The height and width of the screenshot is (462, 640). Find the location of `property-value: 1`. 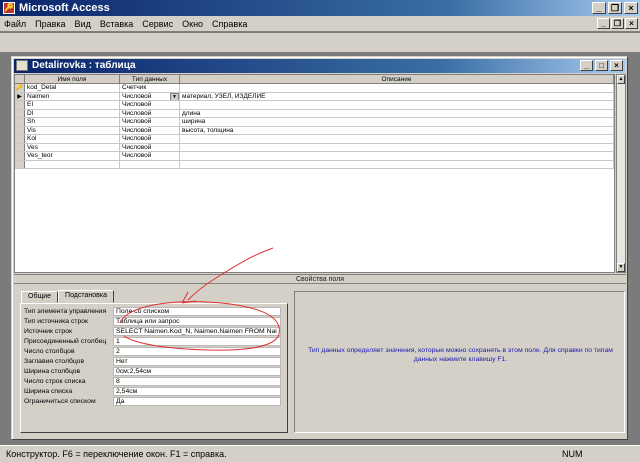

property-value: 1 is located at coordinates (197, 341).